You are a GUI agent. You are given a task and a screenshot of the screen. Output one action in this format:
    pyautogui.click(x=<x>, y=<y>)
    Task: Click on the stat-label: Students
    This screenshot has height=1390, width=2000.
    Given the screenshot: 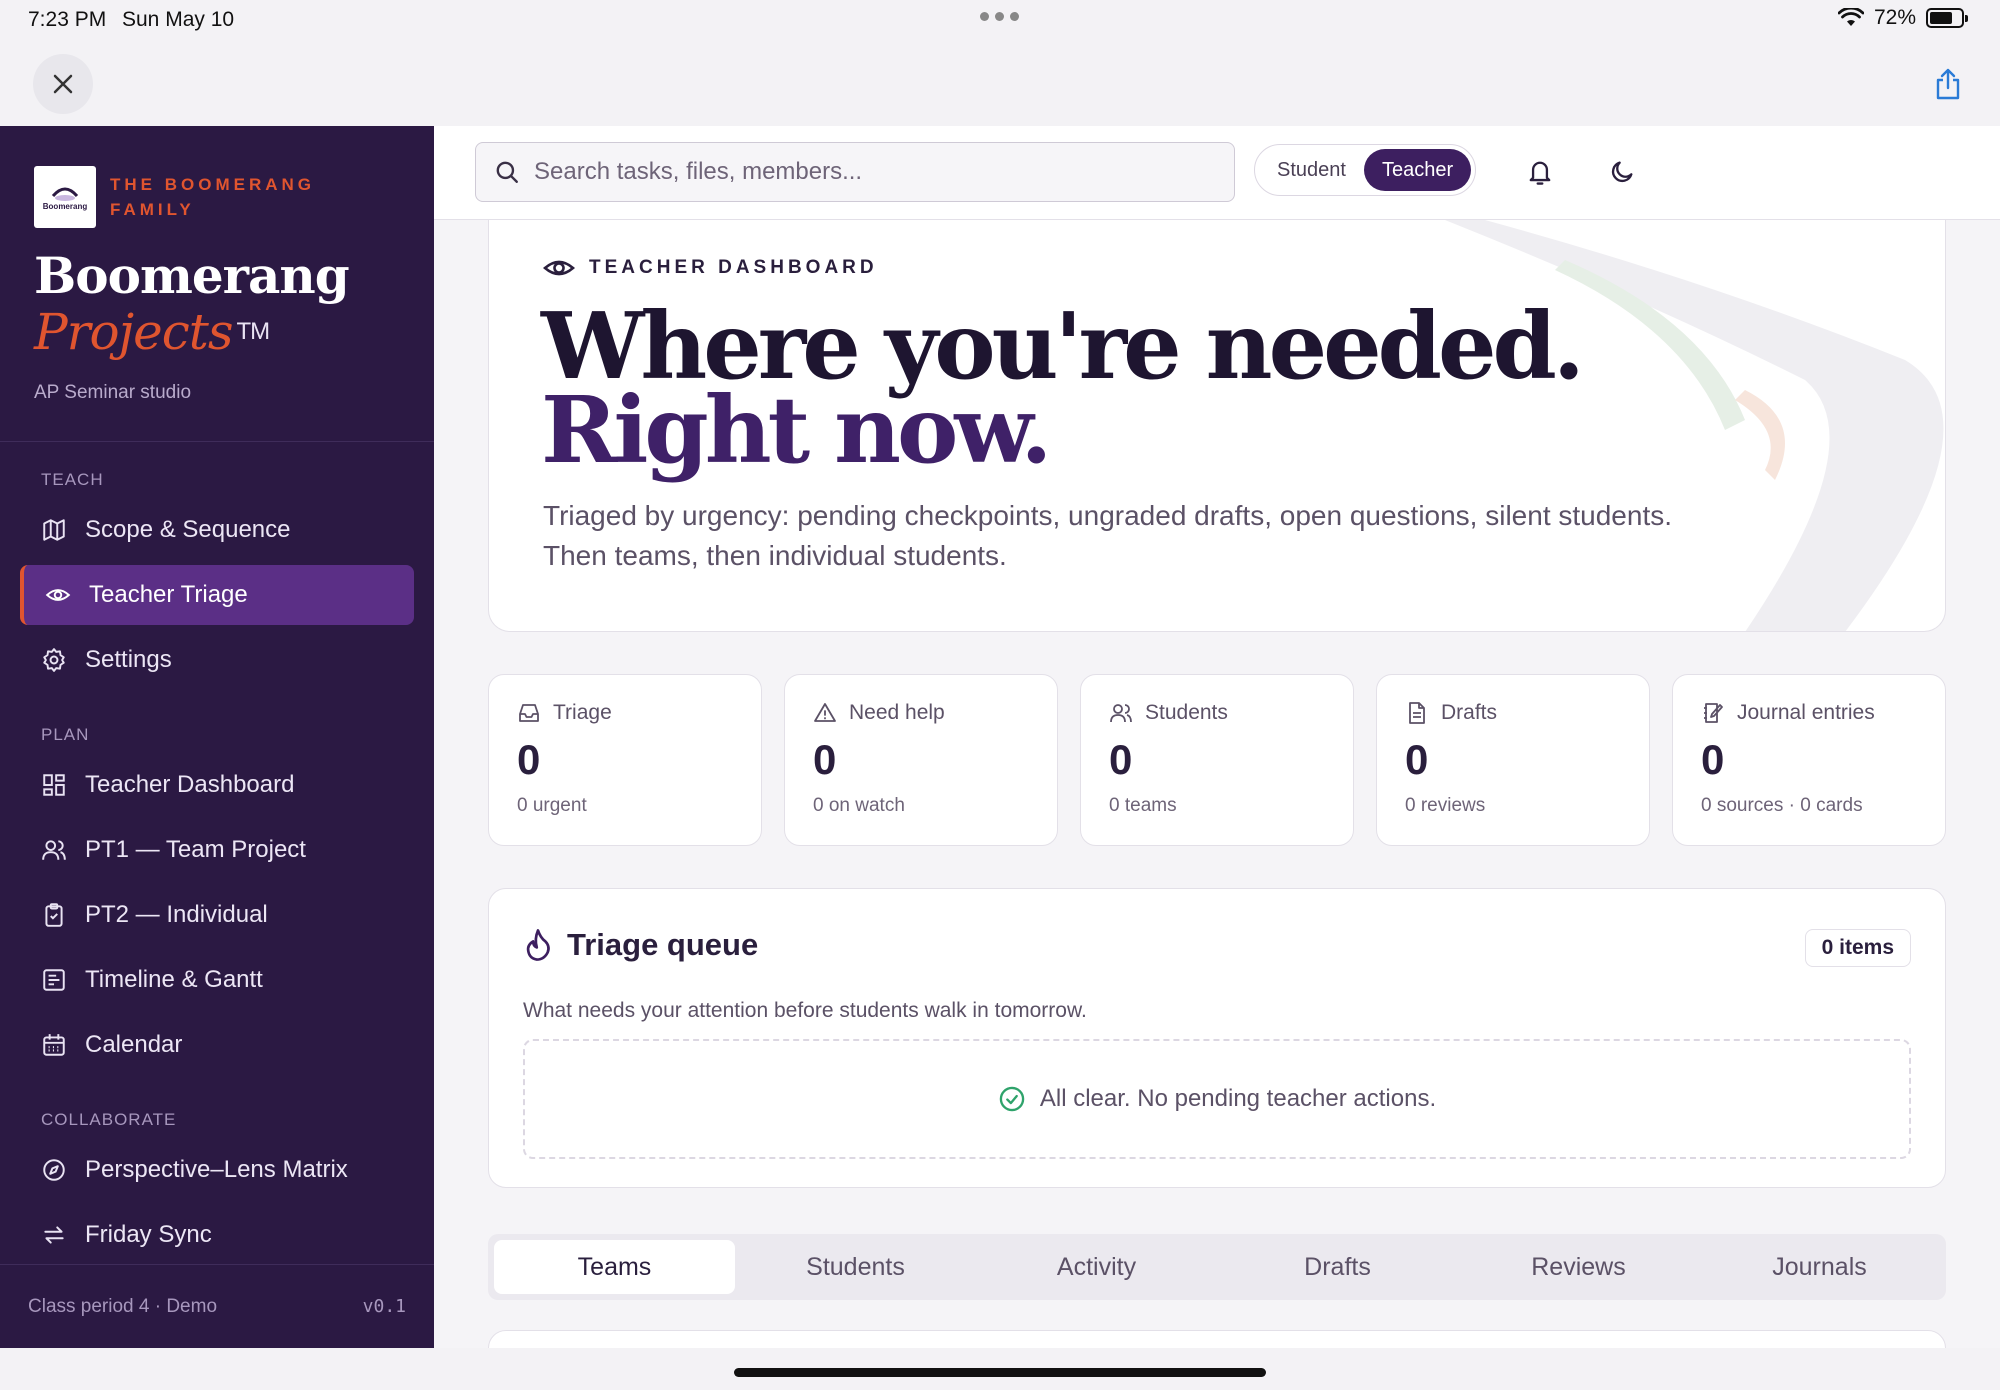 What is the action you would take?
    pyautogui.click(x=1186, y=712)
    